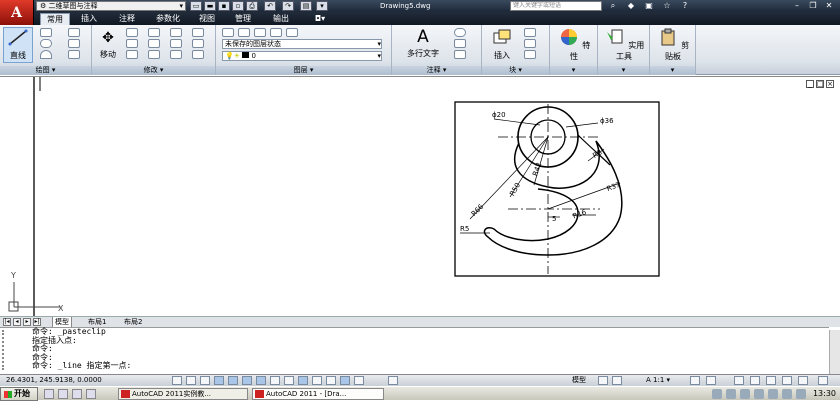 This screenshot has height=401, width=840. I want to click on table-icon, so click(460, 54).